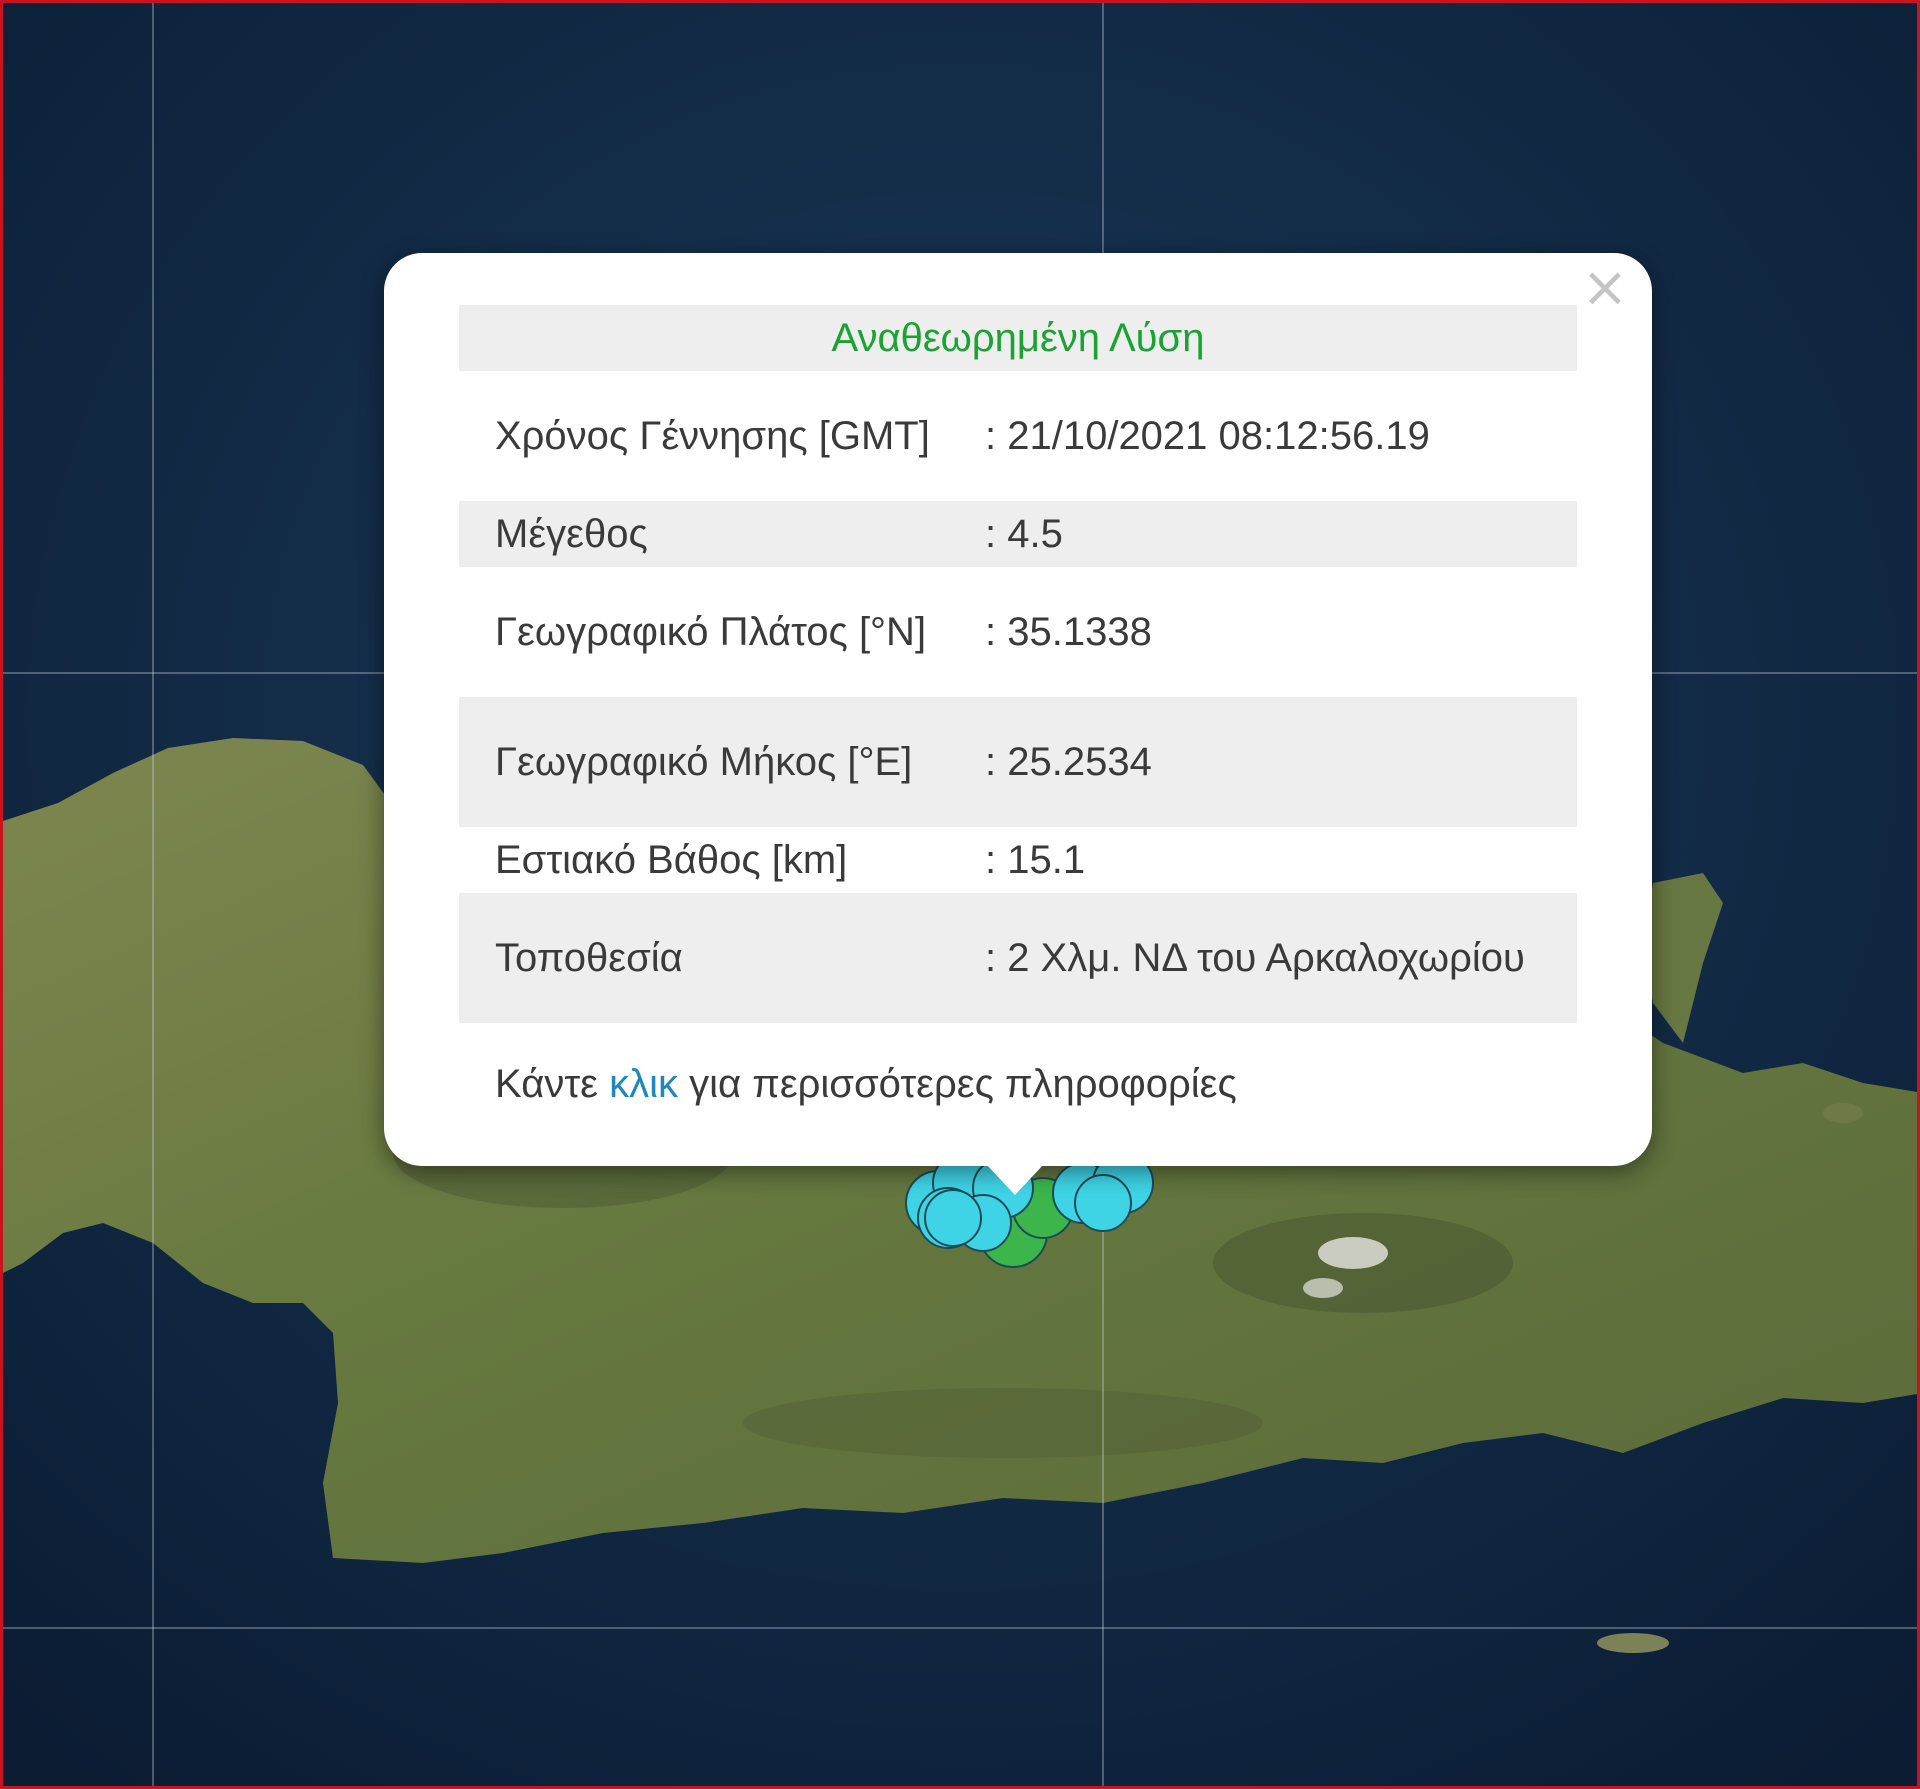  I want to click on table-row-title: Αναθεωρημένη Λύση, so click(1018, 338).